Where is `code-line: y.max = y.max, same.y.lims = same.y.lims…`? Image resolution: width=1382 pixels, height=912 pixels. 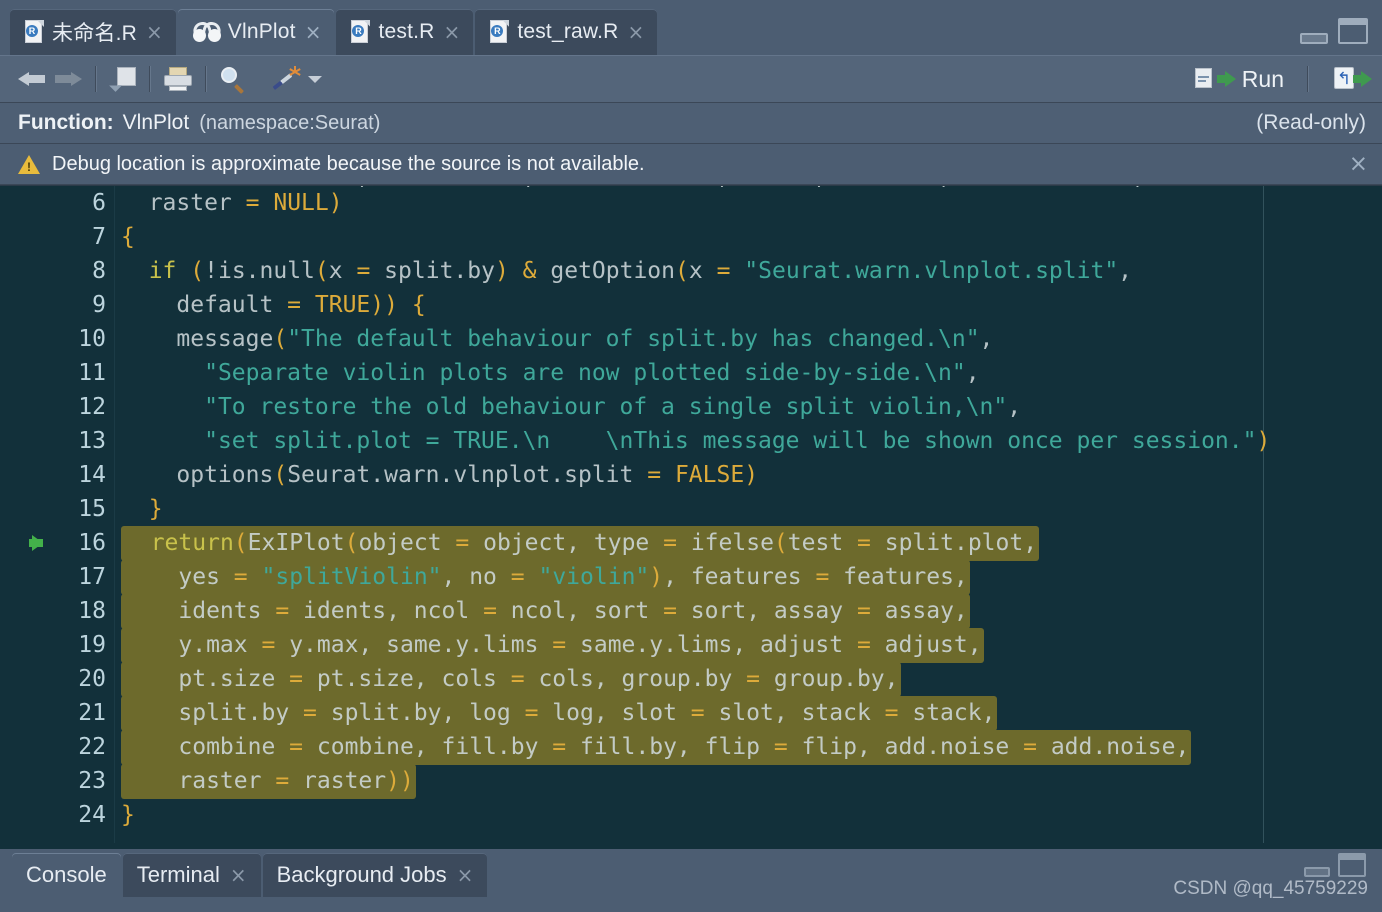
code-line: y.max = y.max, same.y.lims = same.y.lims… is located at coordinates (748, 645).